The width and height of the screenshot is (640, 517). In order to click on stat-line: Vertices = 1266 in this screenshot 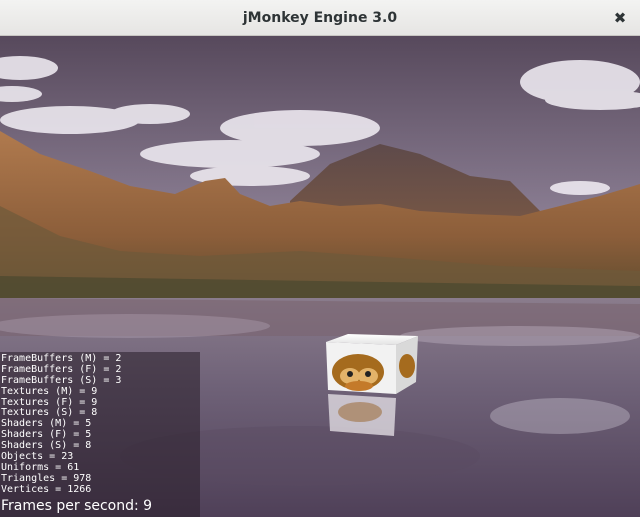, I will do `click(46, 489)`.